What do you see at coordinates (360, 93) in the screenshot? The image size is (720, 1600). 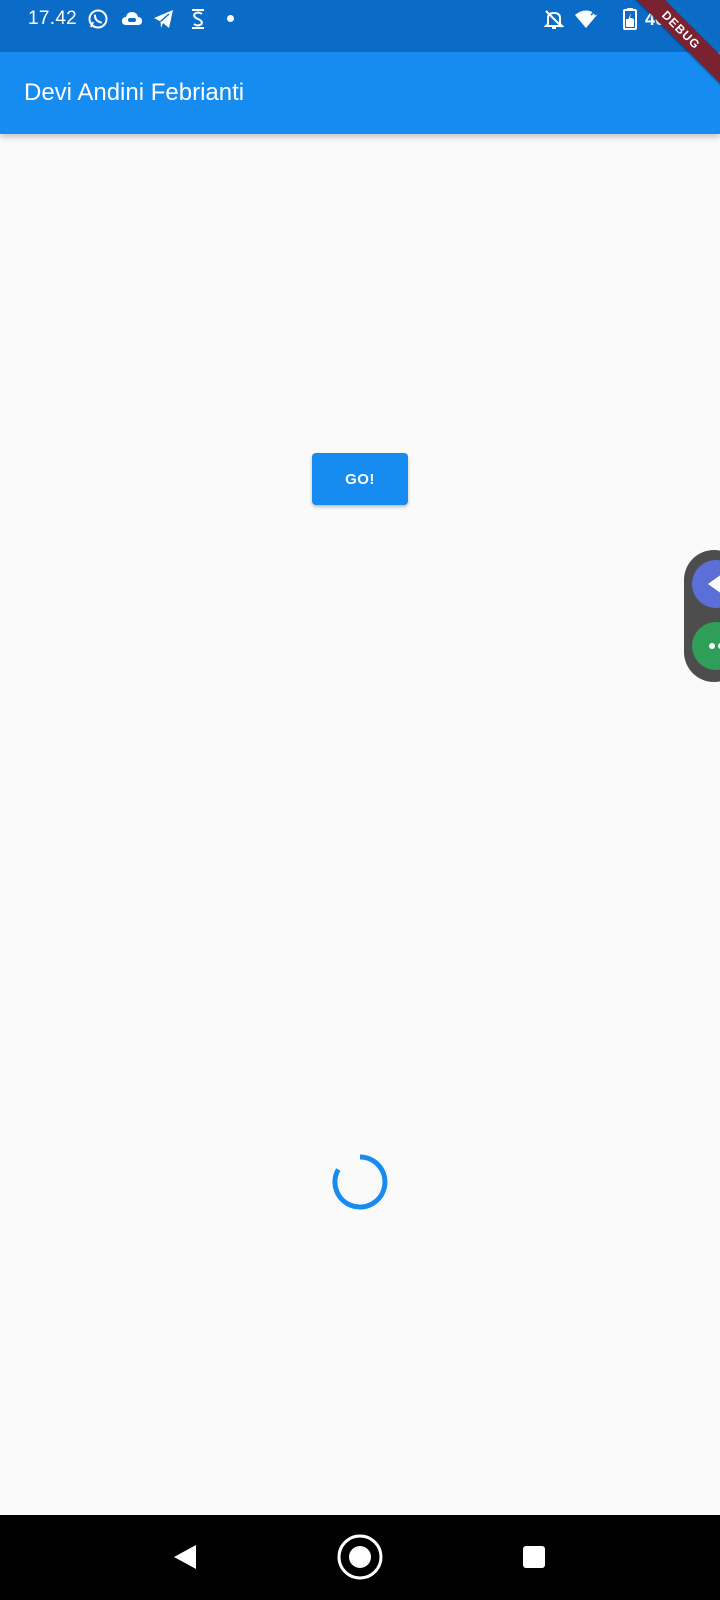 I see `app-bar: Devi Andini Febrianti` at bounding box center [360, 93].